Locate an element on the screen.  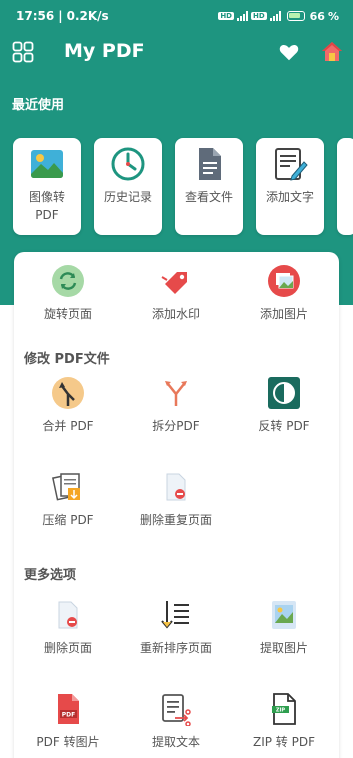
tool-extract-text: 提取文本 is located at coordinates (176, 721).